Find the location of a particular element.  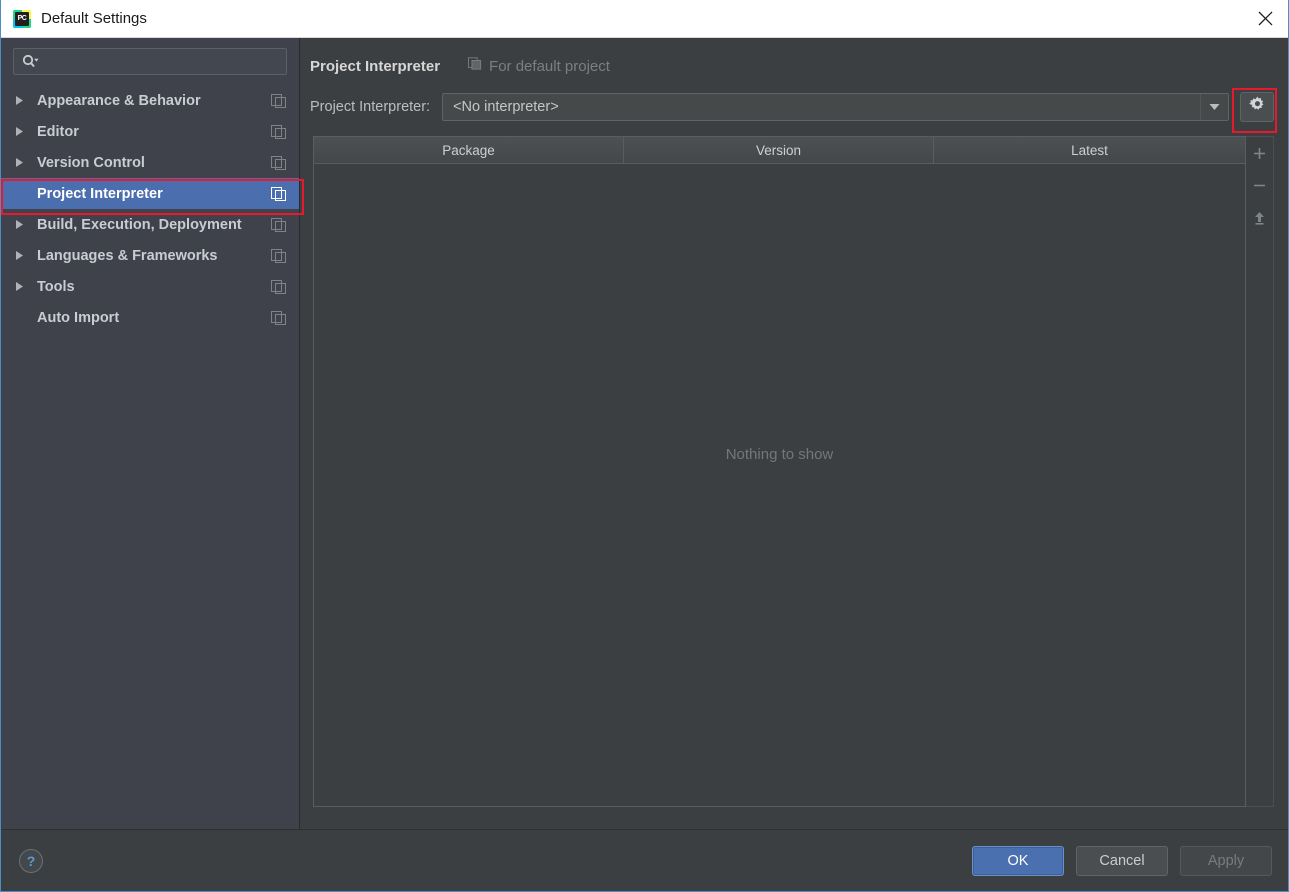

search-area is located at coordinates (150, 59).